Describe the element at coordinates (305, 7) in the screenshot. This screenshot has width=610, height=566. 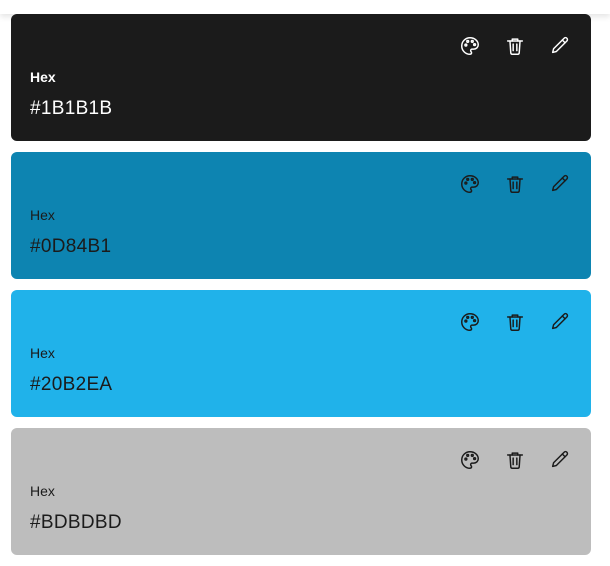
I see `top-header-edge` at that location.